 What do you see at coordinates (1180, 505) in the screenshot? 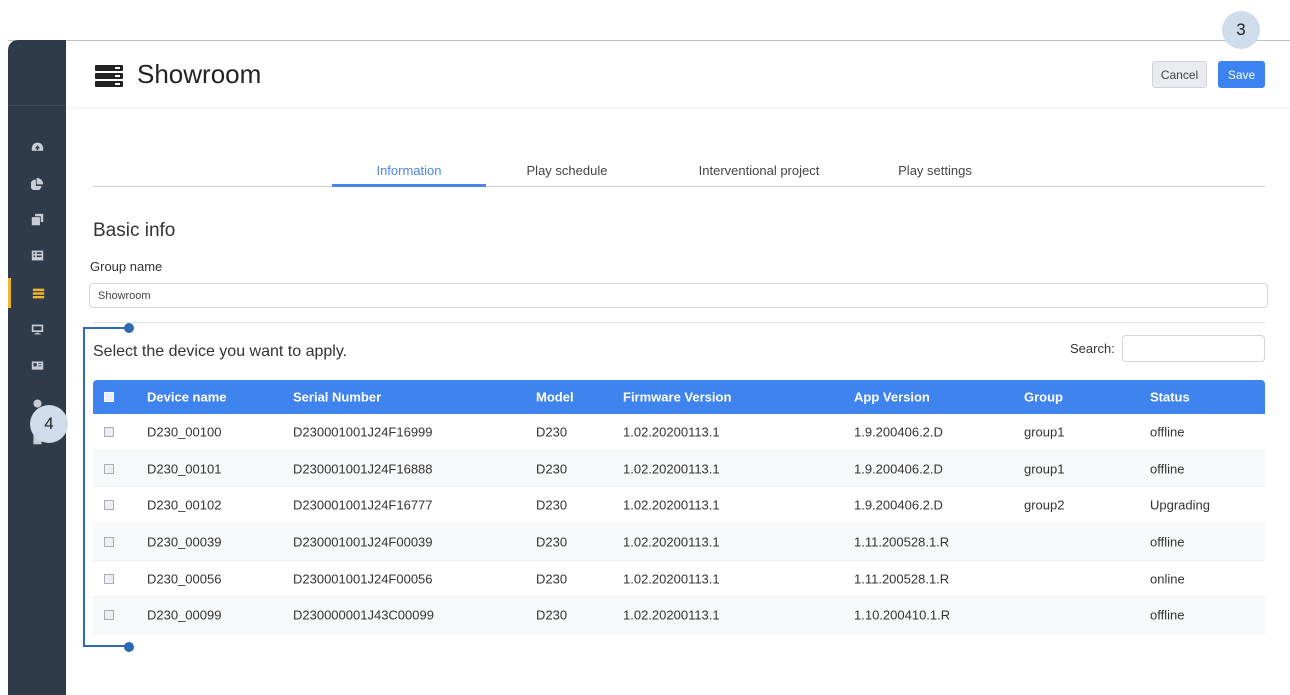
I see `status-cell: Upgrading` at bounding box center [1180, 505].